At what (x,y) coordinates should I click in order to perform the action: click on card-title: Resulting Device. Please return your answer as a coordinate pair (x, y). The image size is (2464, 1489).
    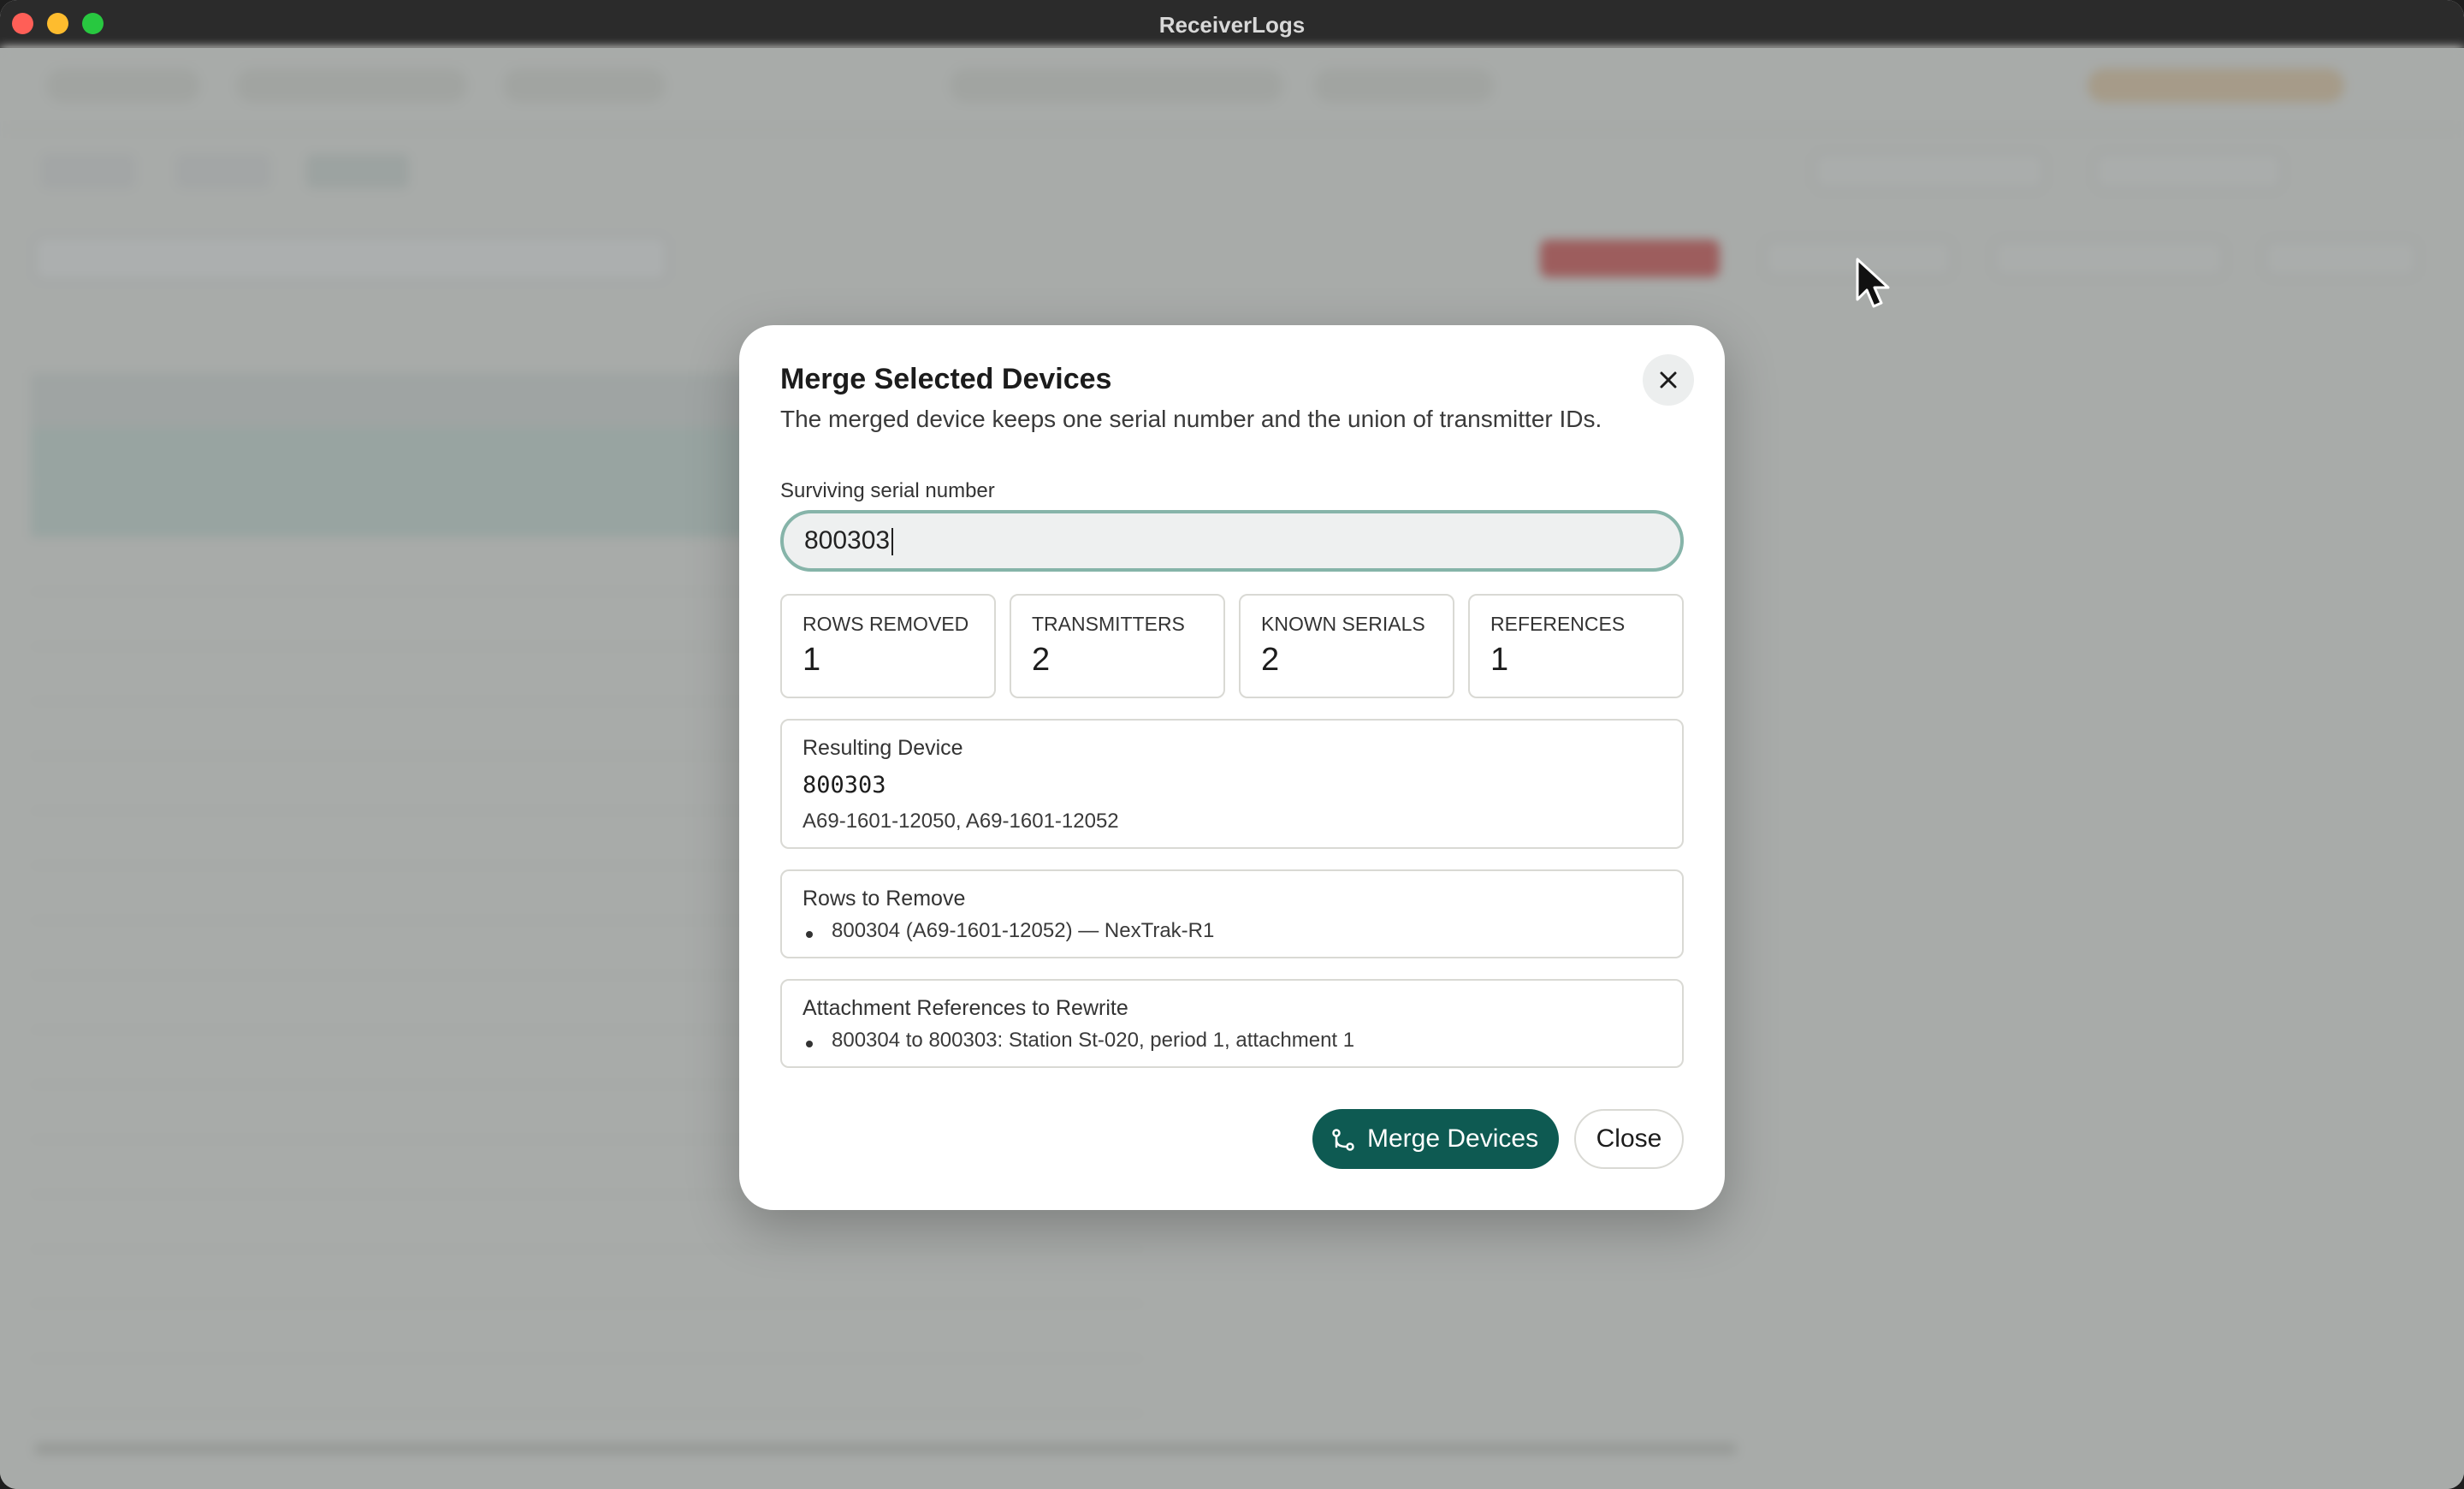
    Looking at the image, I should click on (883, 748).